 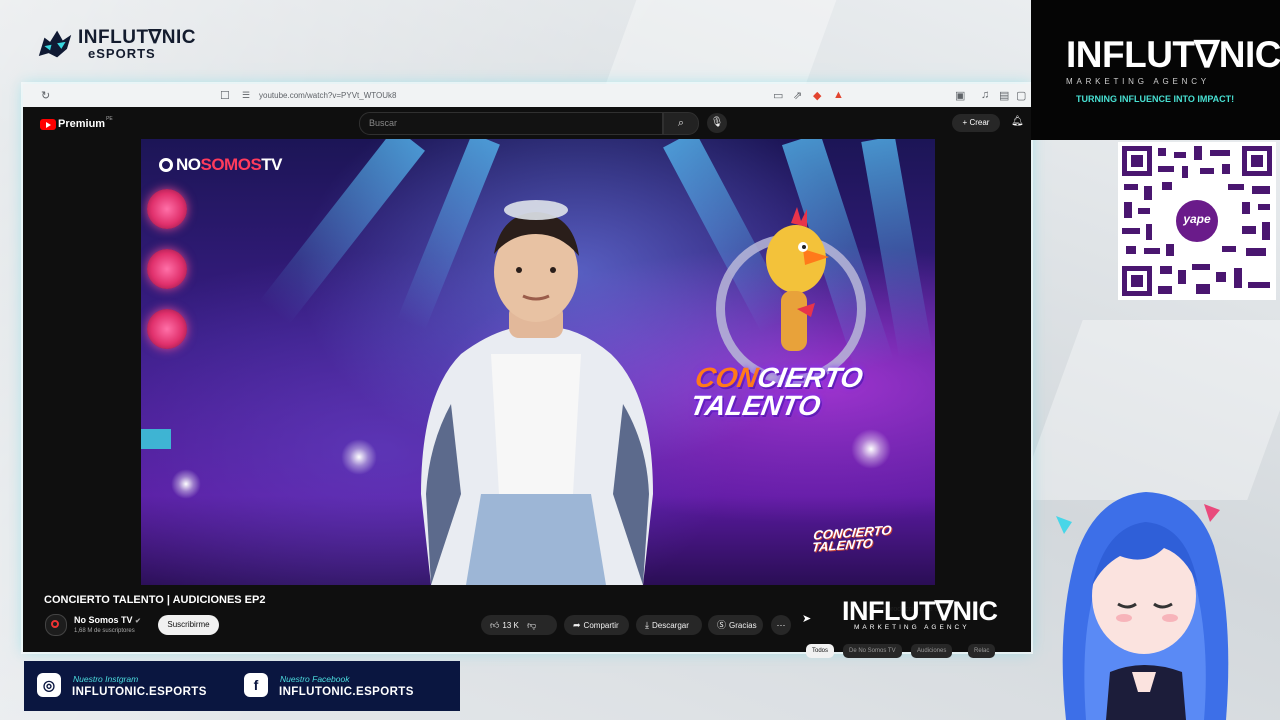 I want to click on show-title-part: CIERTO, so click(x=810, y=377).